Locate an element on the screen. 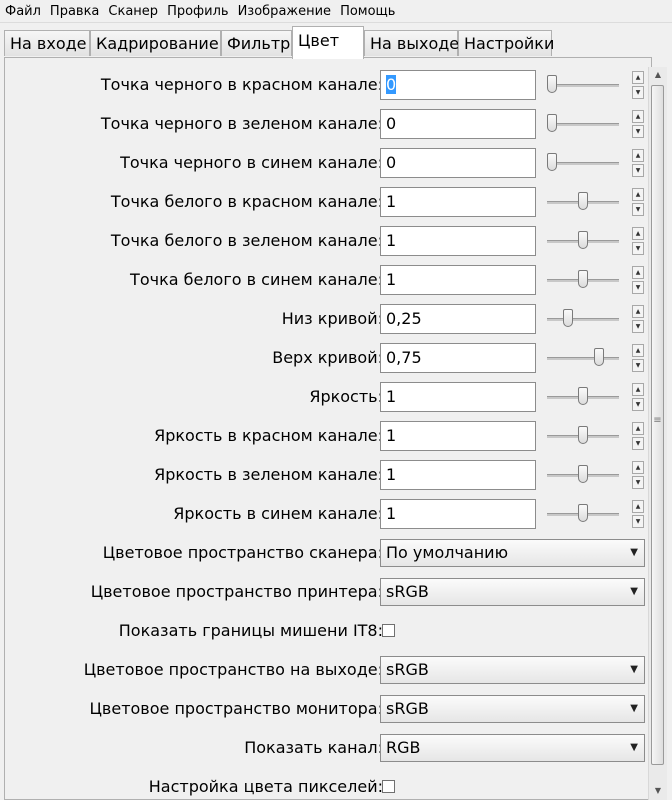 The height and width of the screenshot is (800, 672). menu-scanner: Сканер is located at coordinates (132, 12).